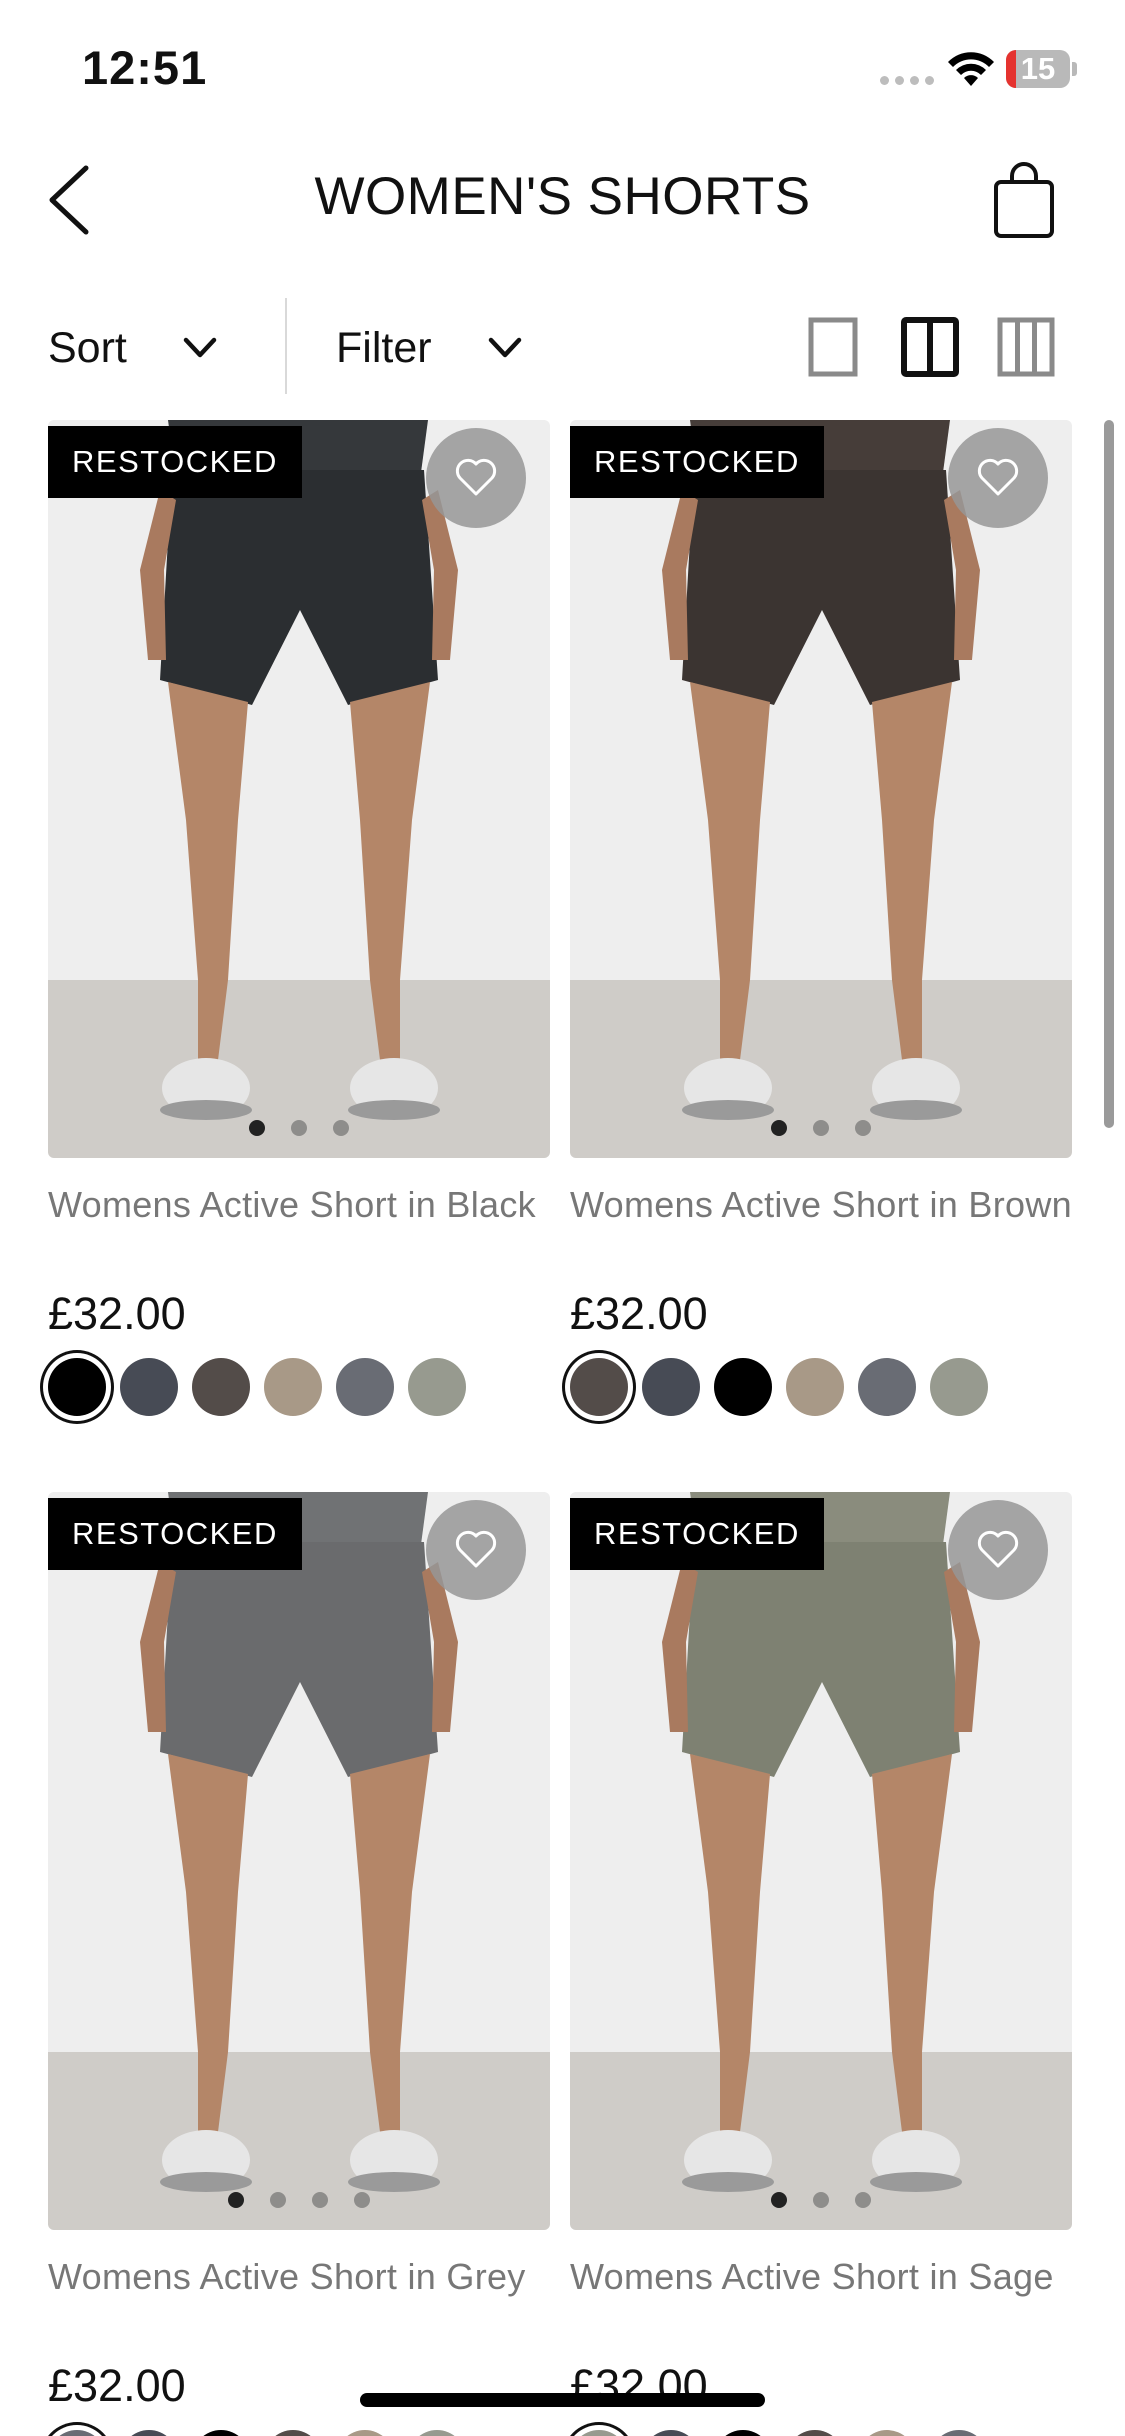 The image size is (1125, 2436). I want to click on status-bar: 12:51 15, so click(562, 70).